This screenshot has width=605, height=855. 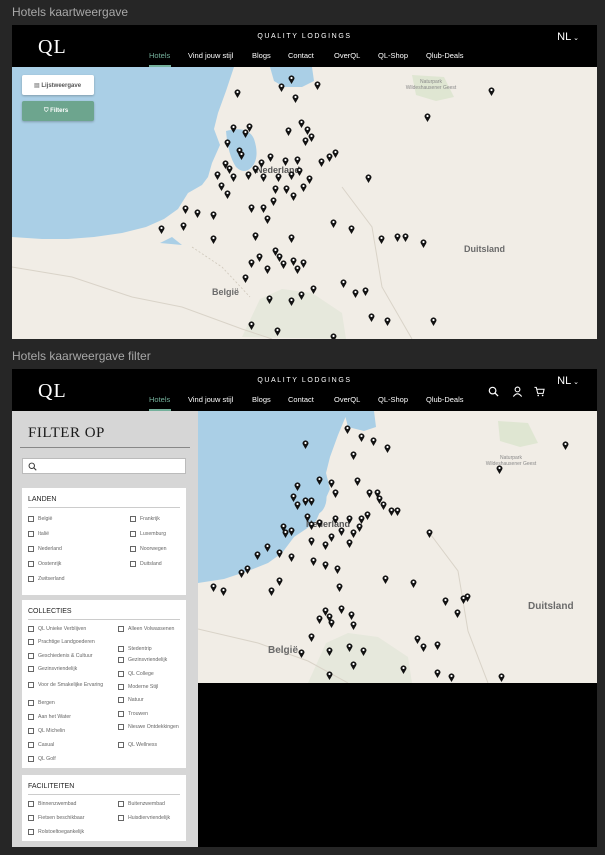 I want to click on nav-blogs: Blogs, so click(x=261, y=399).